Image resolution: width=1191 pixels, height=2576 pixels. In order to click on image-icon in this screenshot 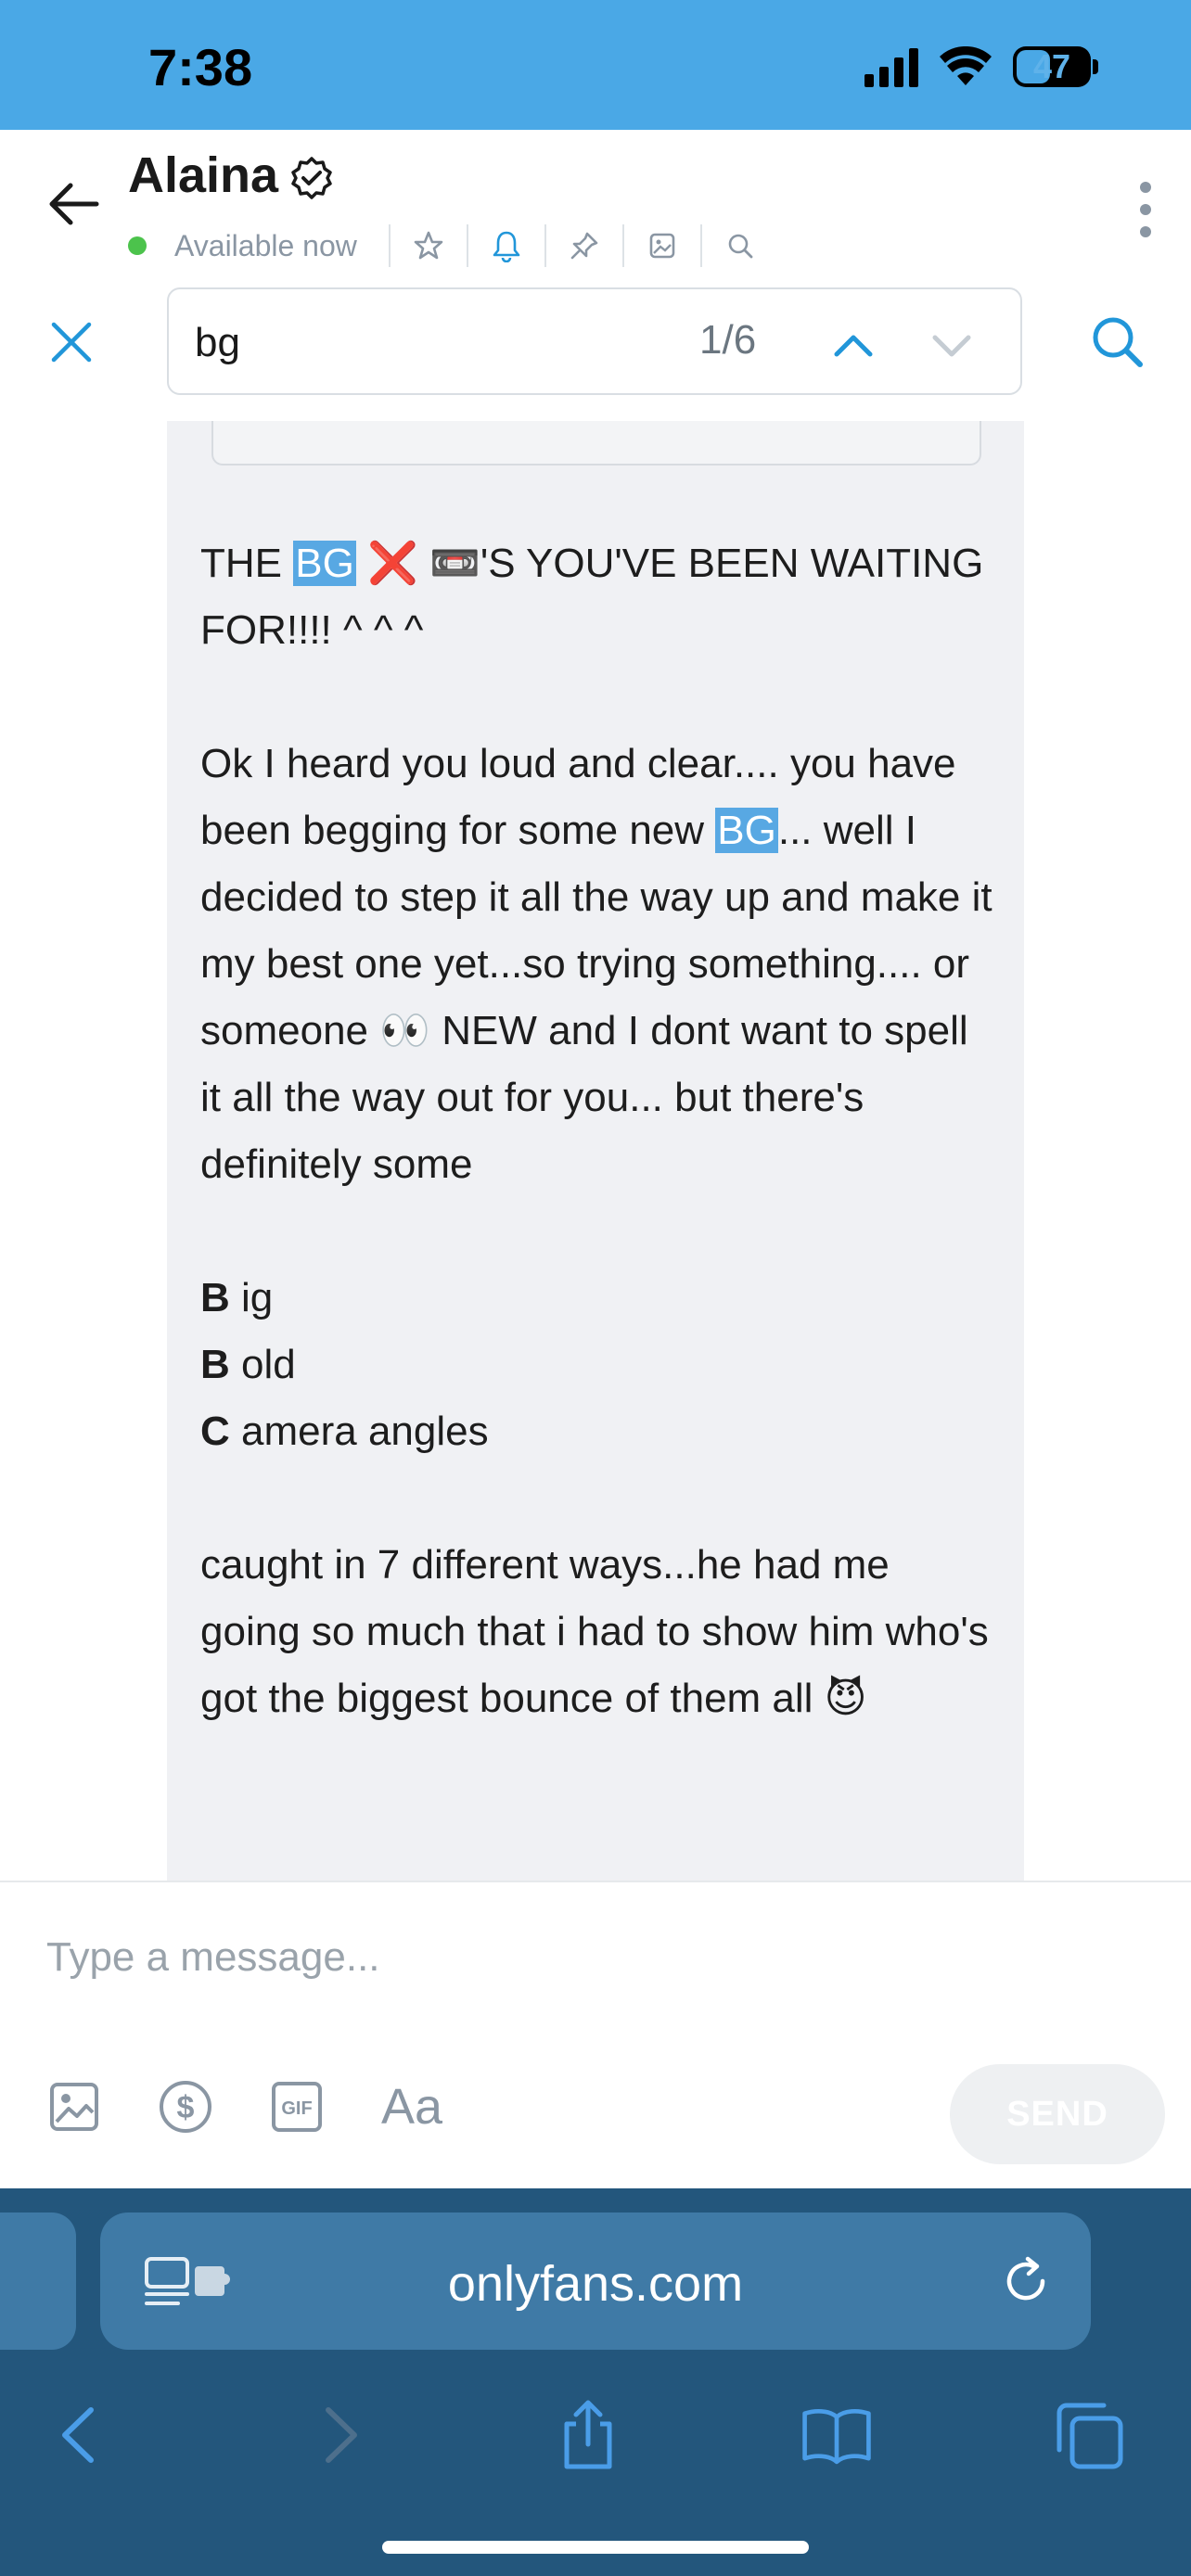, I will do `click(662, 246)`.